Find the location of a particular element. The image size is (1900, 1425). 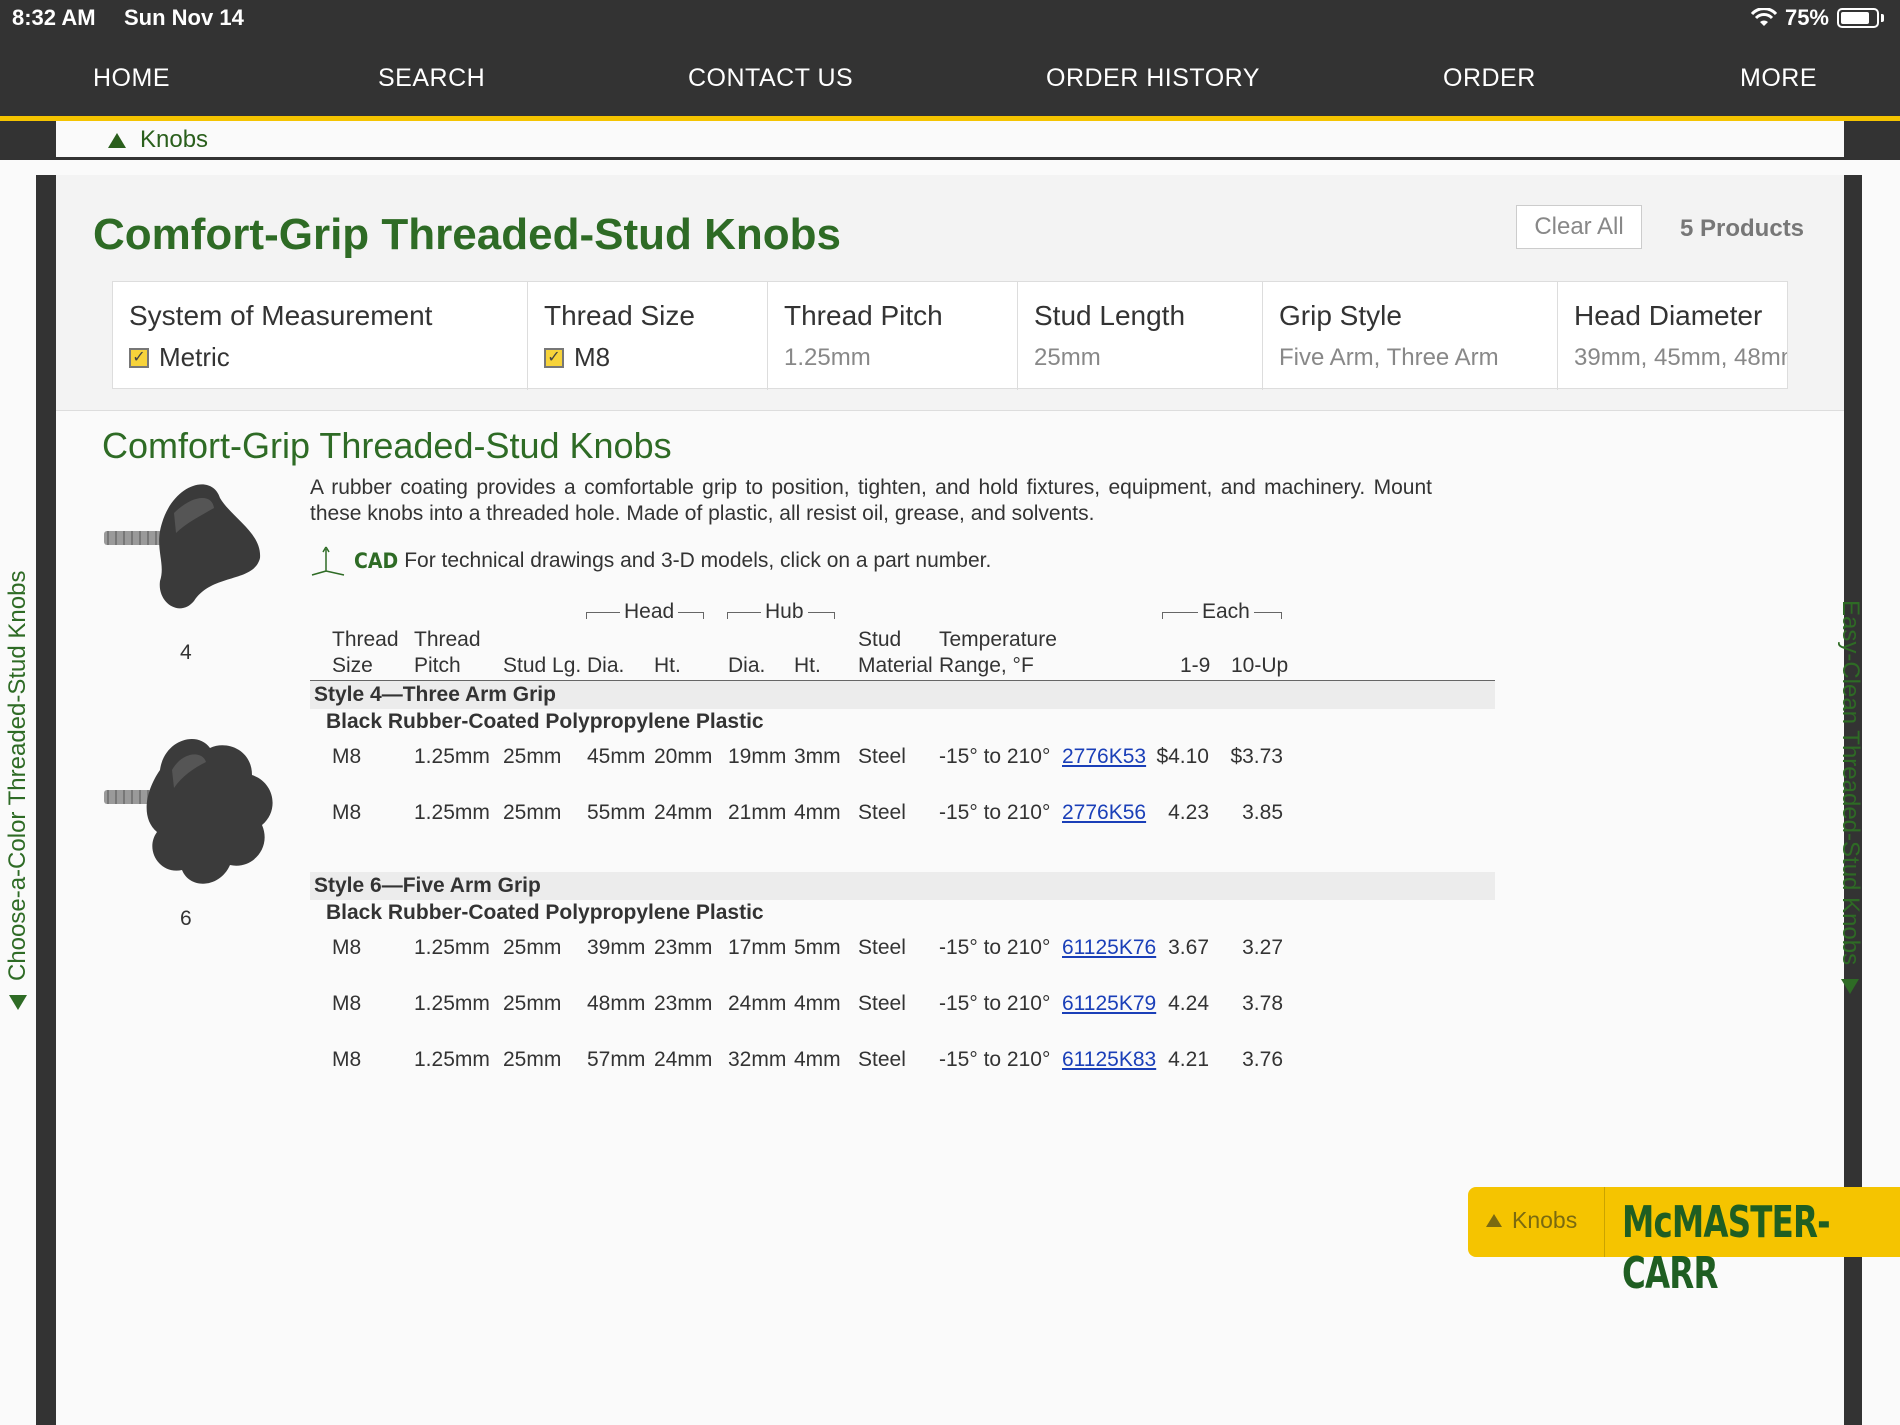

prev-product-tab: Choose-a-Color Threaded-Stud Knobs is located at coordinates (18, 790).